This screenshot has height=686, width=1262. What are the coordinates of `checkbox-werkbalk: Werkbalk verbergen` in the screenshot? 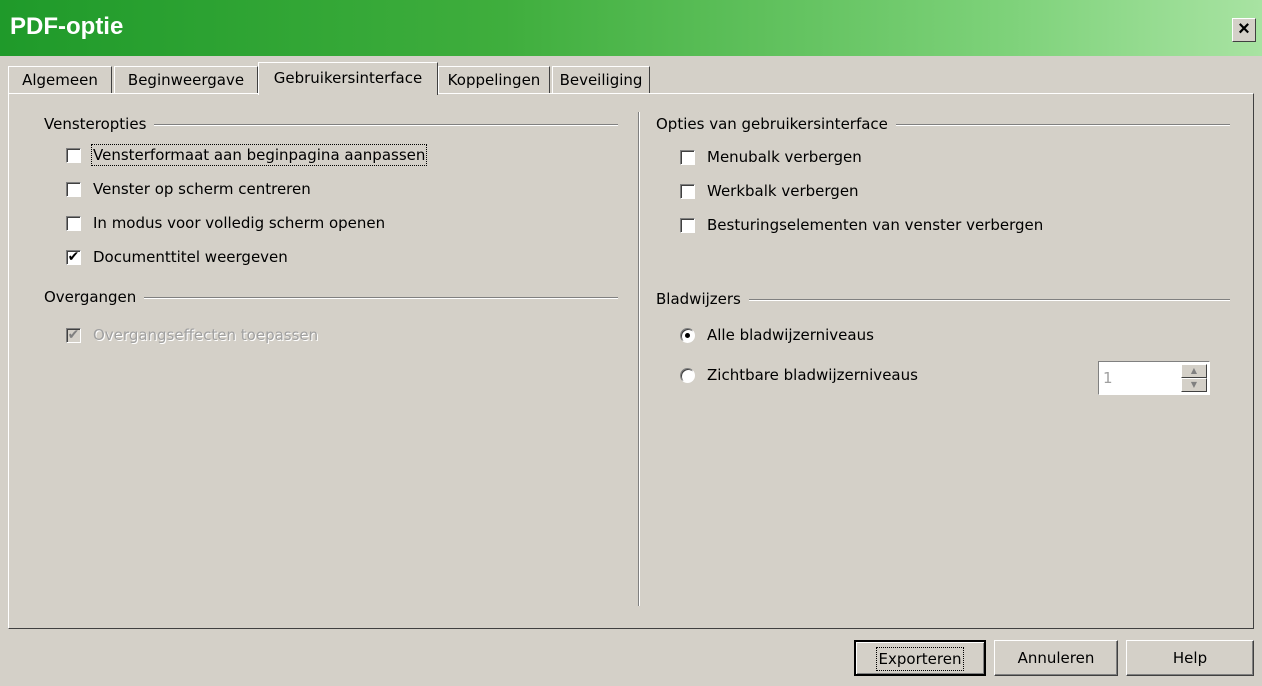 It's located at (890, 193).